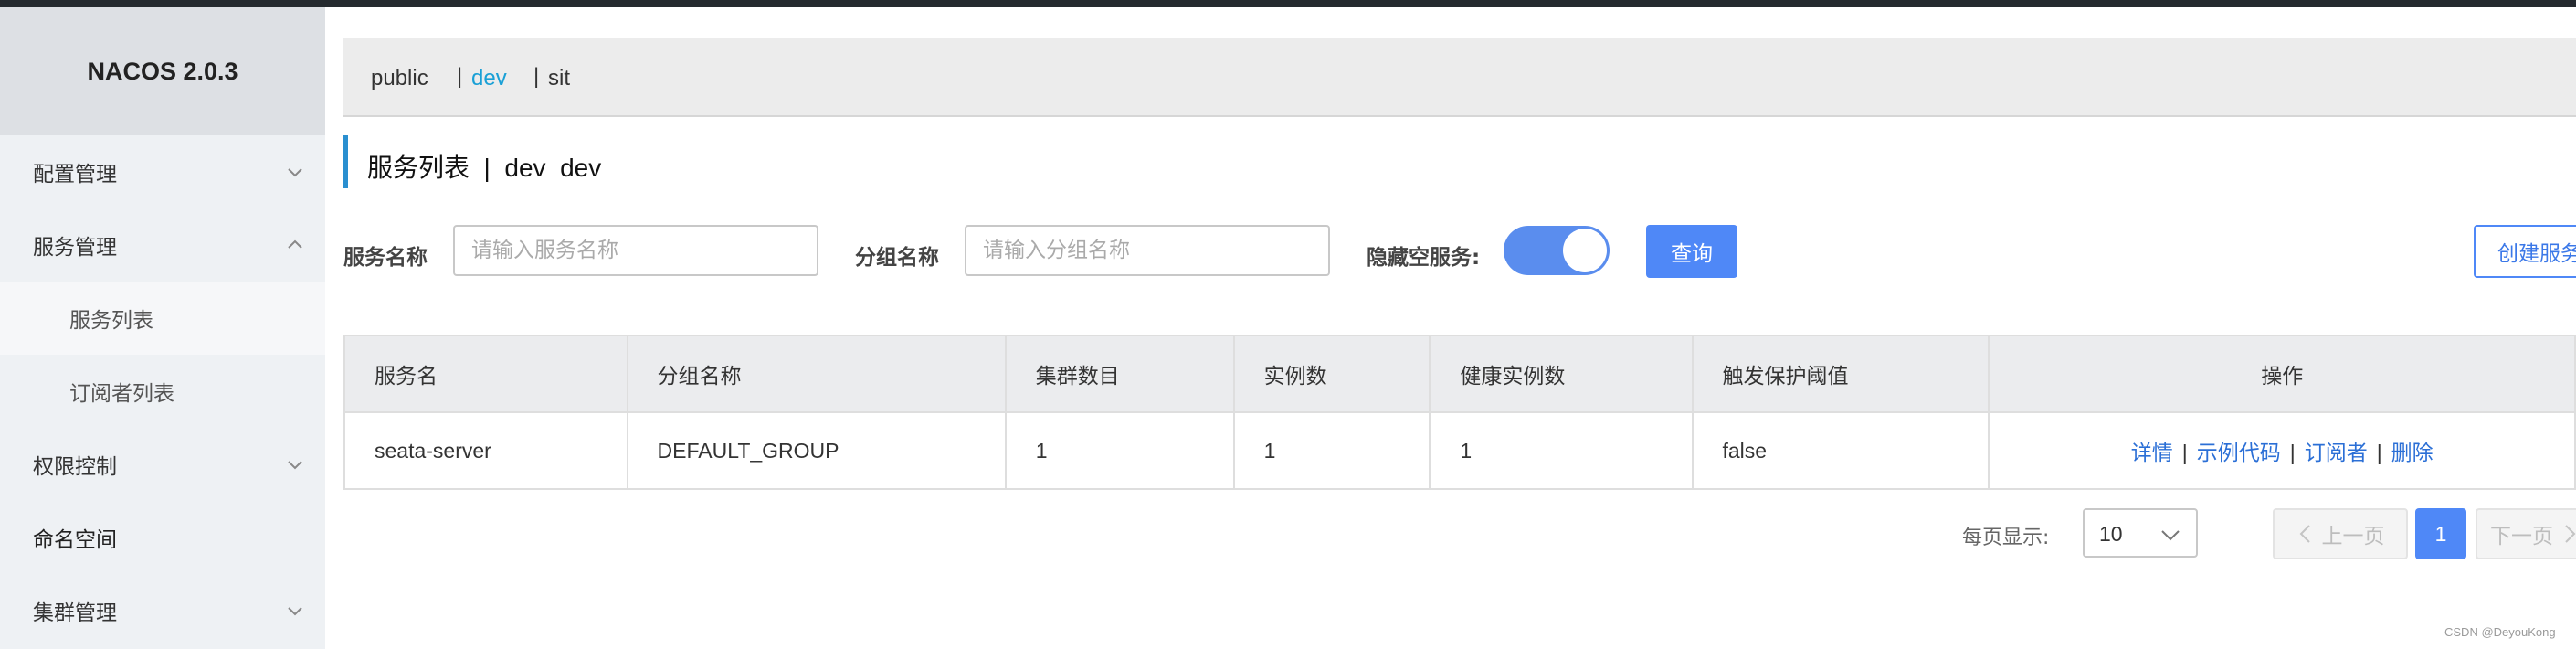 The image size is (2576, 649). I want to click on sample-code-link: 示例代码, so click(2239, 452).